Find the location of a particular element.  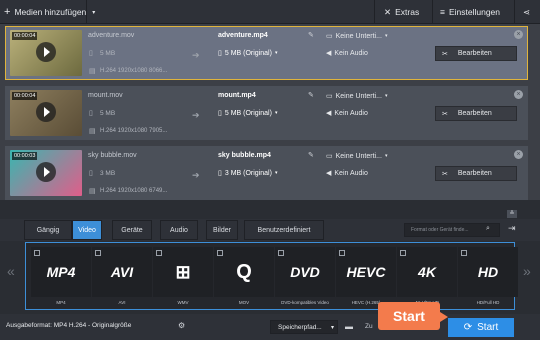

format-label: AVI is located at coordinates (122, 302).